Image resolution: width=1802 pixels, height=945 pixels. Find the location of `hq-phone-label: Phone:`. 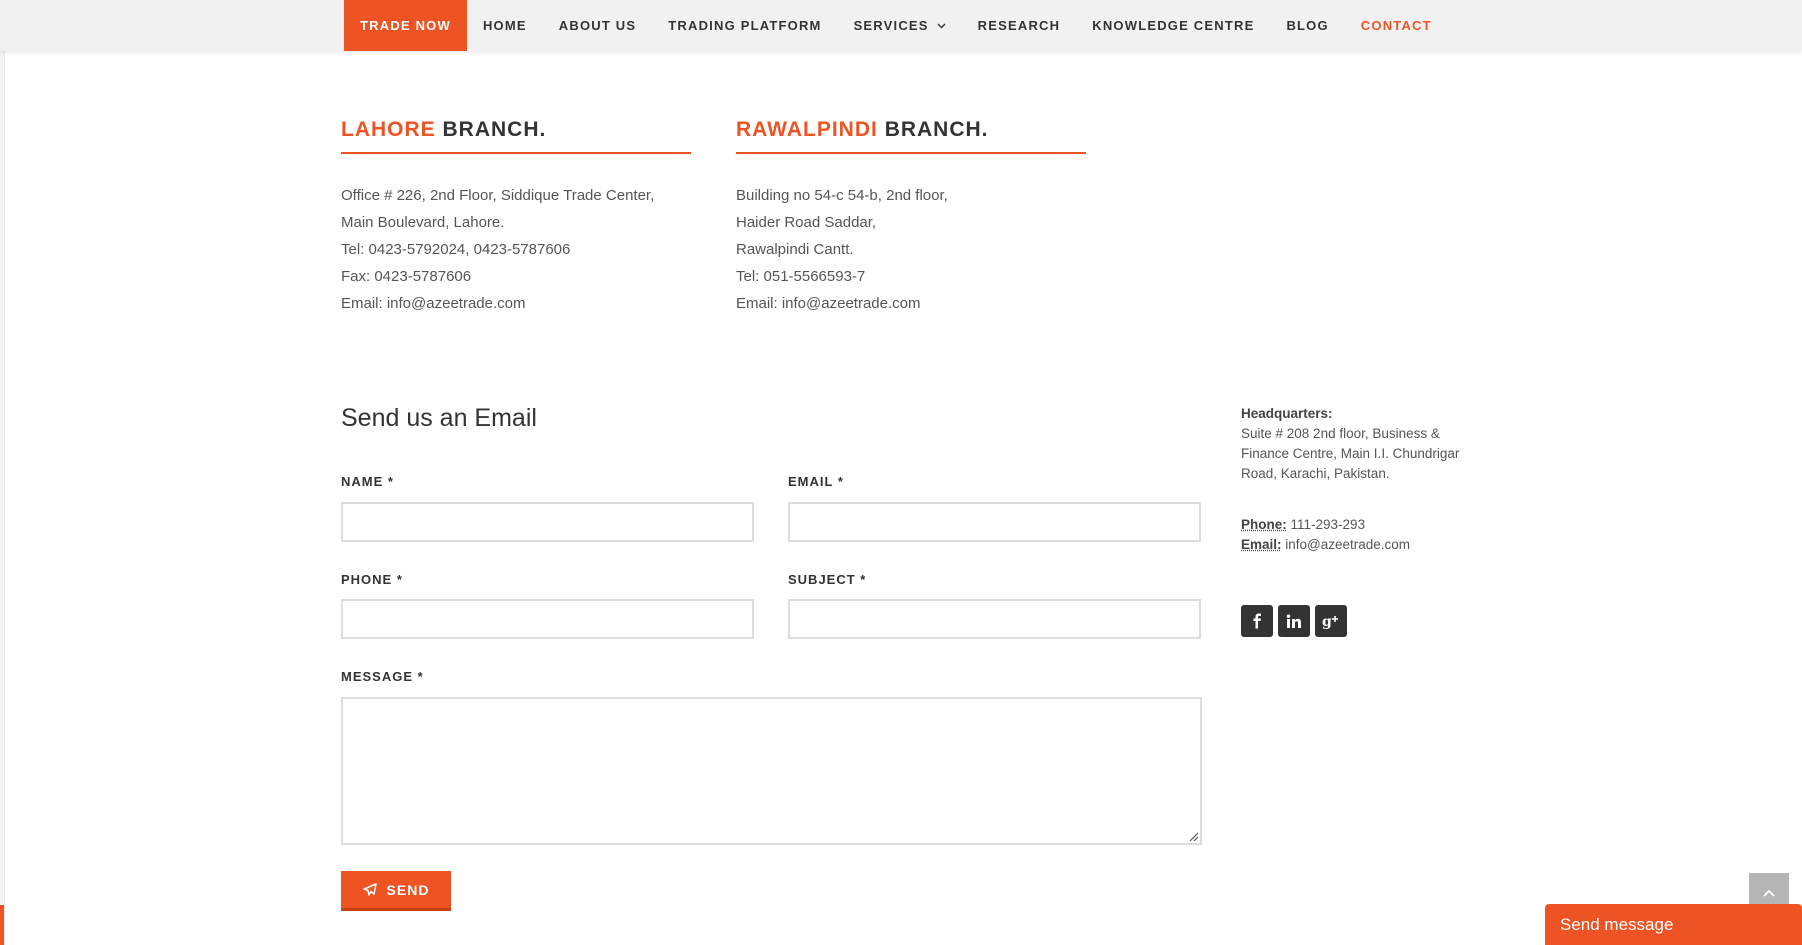

hq-phone-label: Phone: is located at coordinates (1264, 524).